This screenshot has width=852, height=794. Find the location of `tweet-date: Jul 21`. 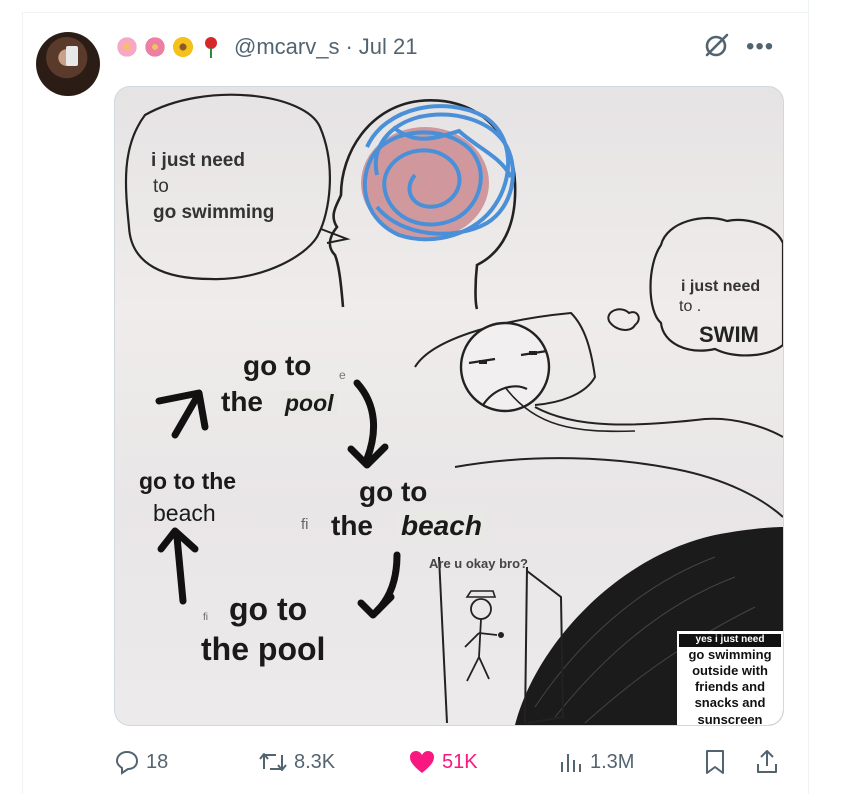

tweet-date: Jul 21 is located at coordinates (388, 47).